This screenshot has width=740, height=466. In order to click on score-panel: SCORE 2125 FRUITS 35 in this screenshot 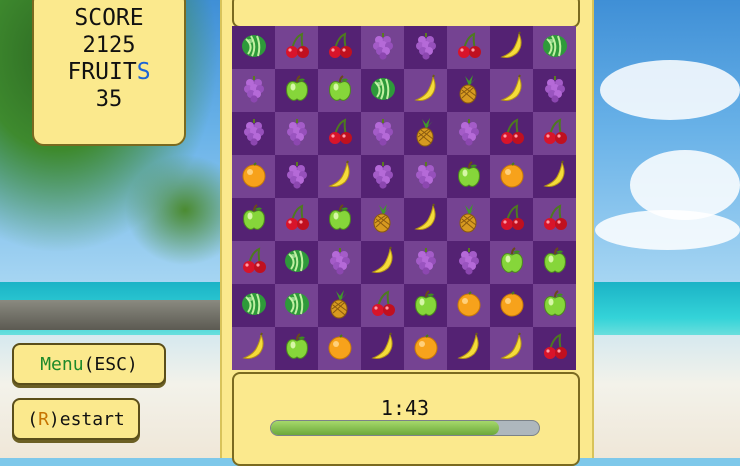, I will do `click(109, 73)`.